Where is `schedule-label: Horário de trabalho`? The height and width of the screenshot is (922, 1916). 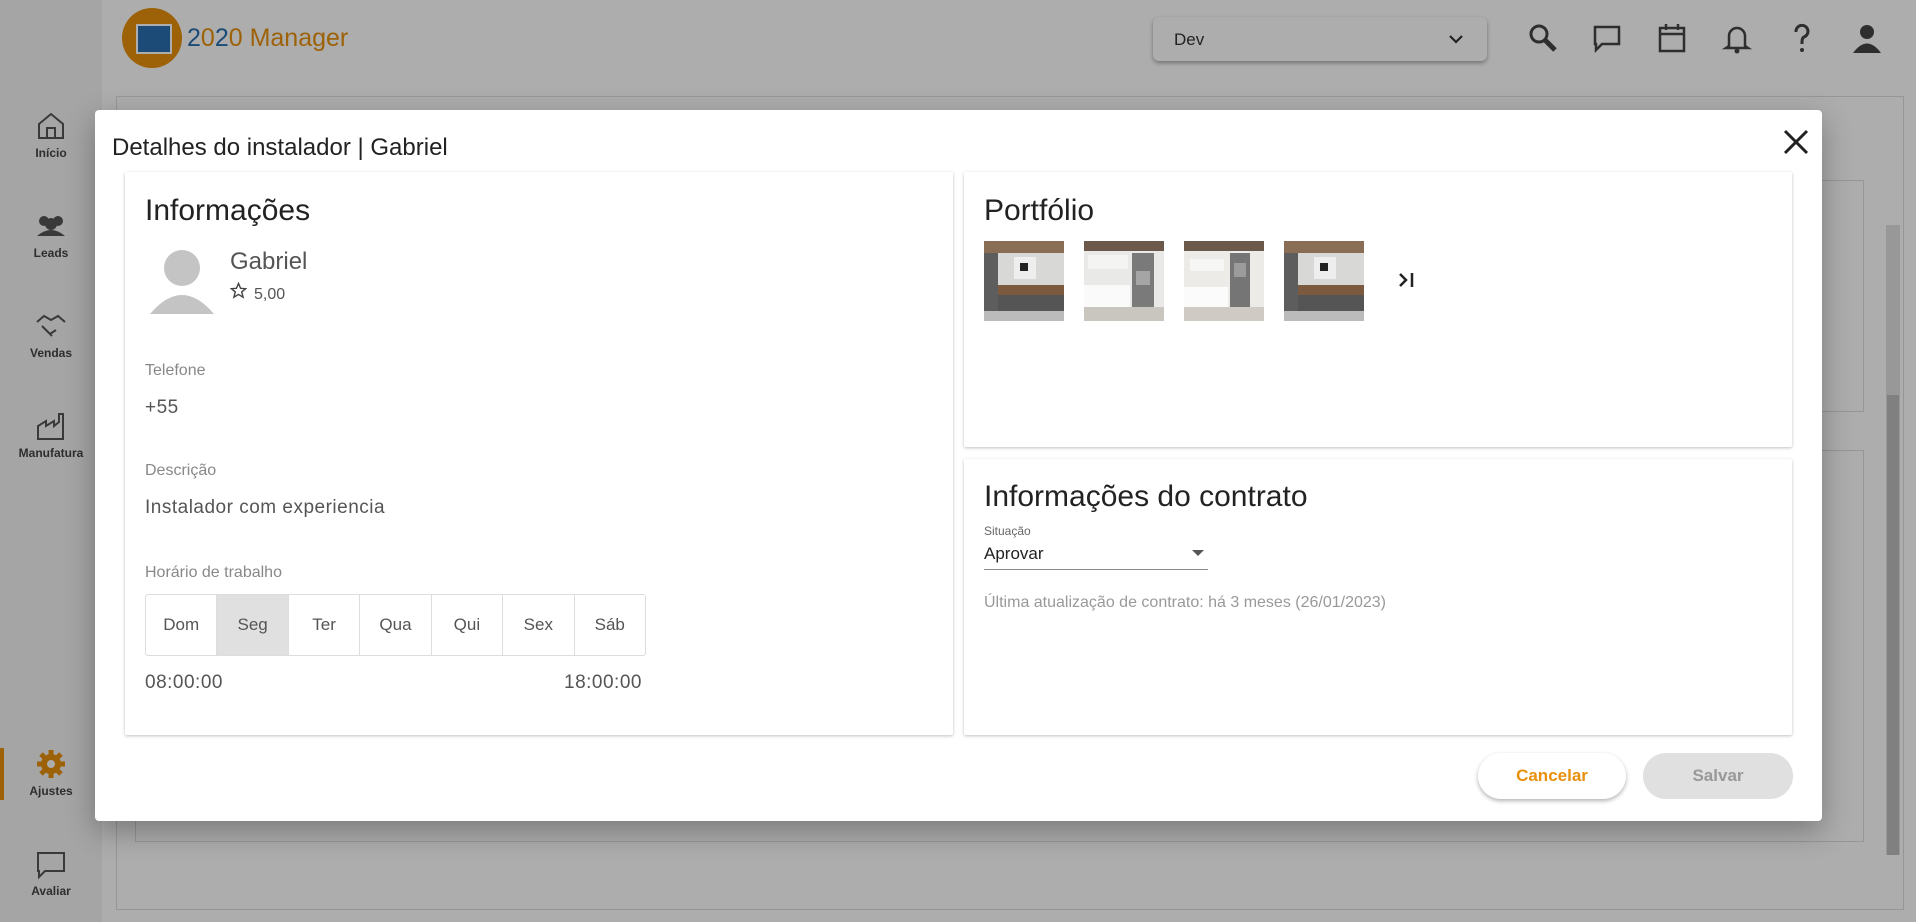 schedule-label: Horário de trabalho is located at coordinates (213, 572).